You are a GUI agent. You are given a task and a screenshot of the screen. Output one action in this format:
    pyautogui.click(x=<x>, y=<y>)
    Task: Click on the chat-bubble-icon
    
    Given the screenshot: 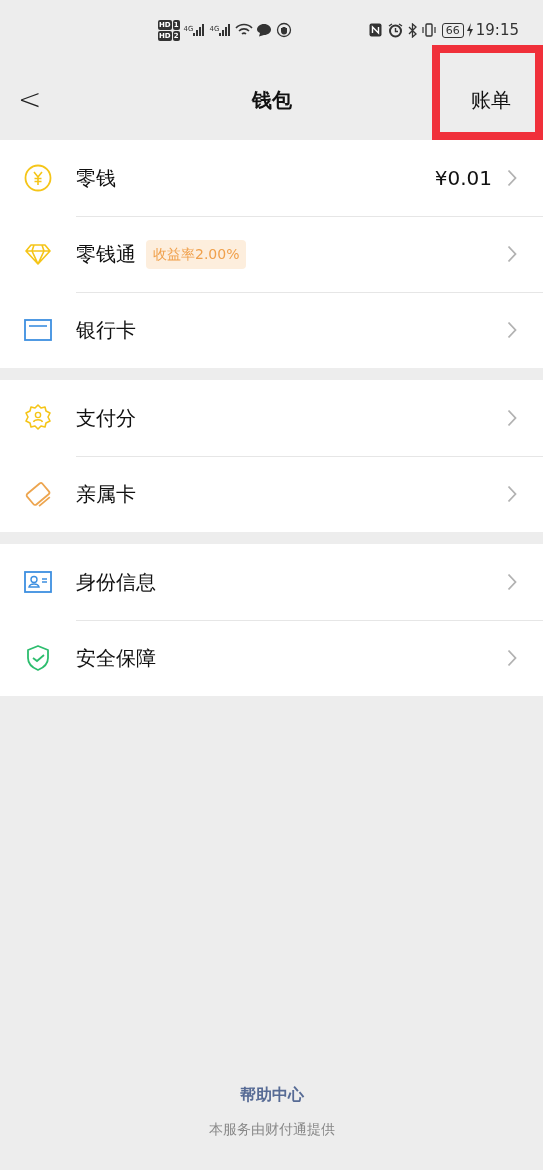 What is the action you would take?
    pyautogui.click(x=264, y=30)
    